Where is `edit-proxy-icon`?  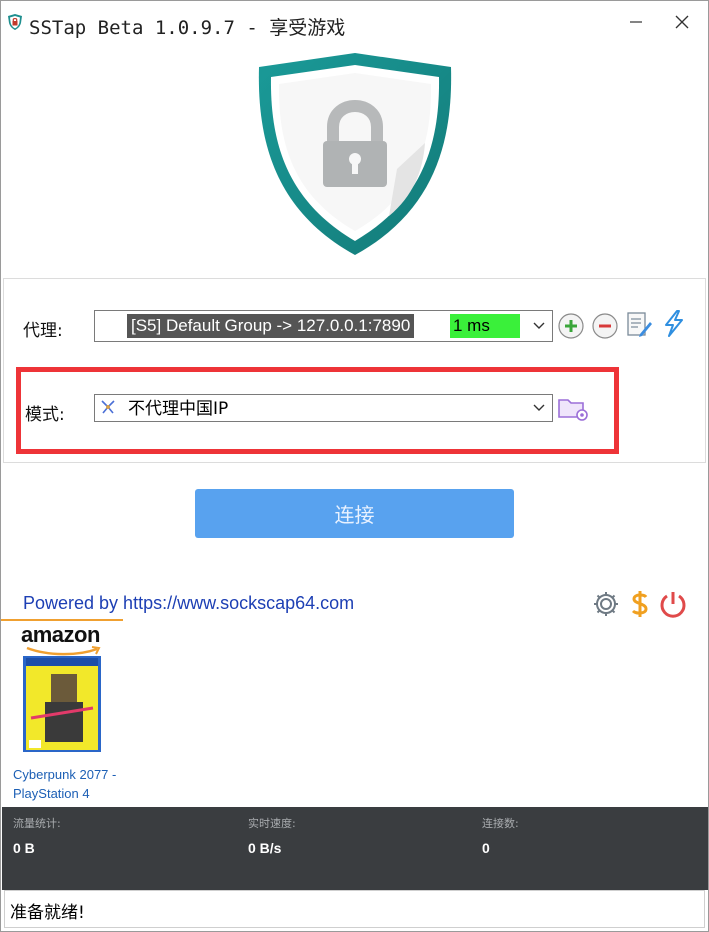
edit-proxy-icon is located at coordinates (639, 324).